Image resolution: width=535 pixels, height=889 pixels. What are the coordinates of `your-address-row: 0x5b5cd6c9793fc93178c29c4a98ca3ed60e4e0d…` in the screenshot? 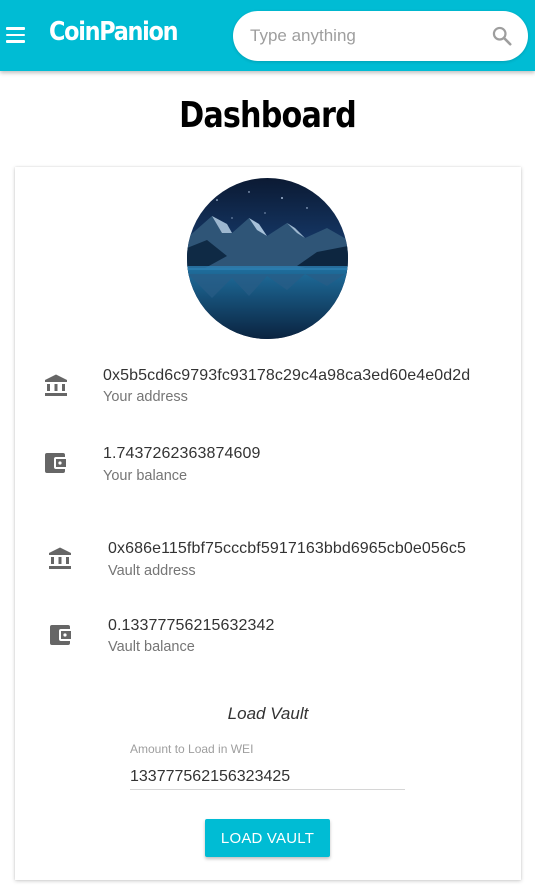 It's located at (268, 390).